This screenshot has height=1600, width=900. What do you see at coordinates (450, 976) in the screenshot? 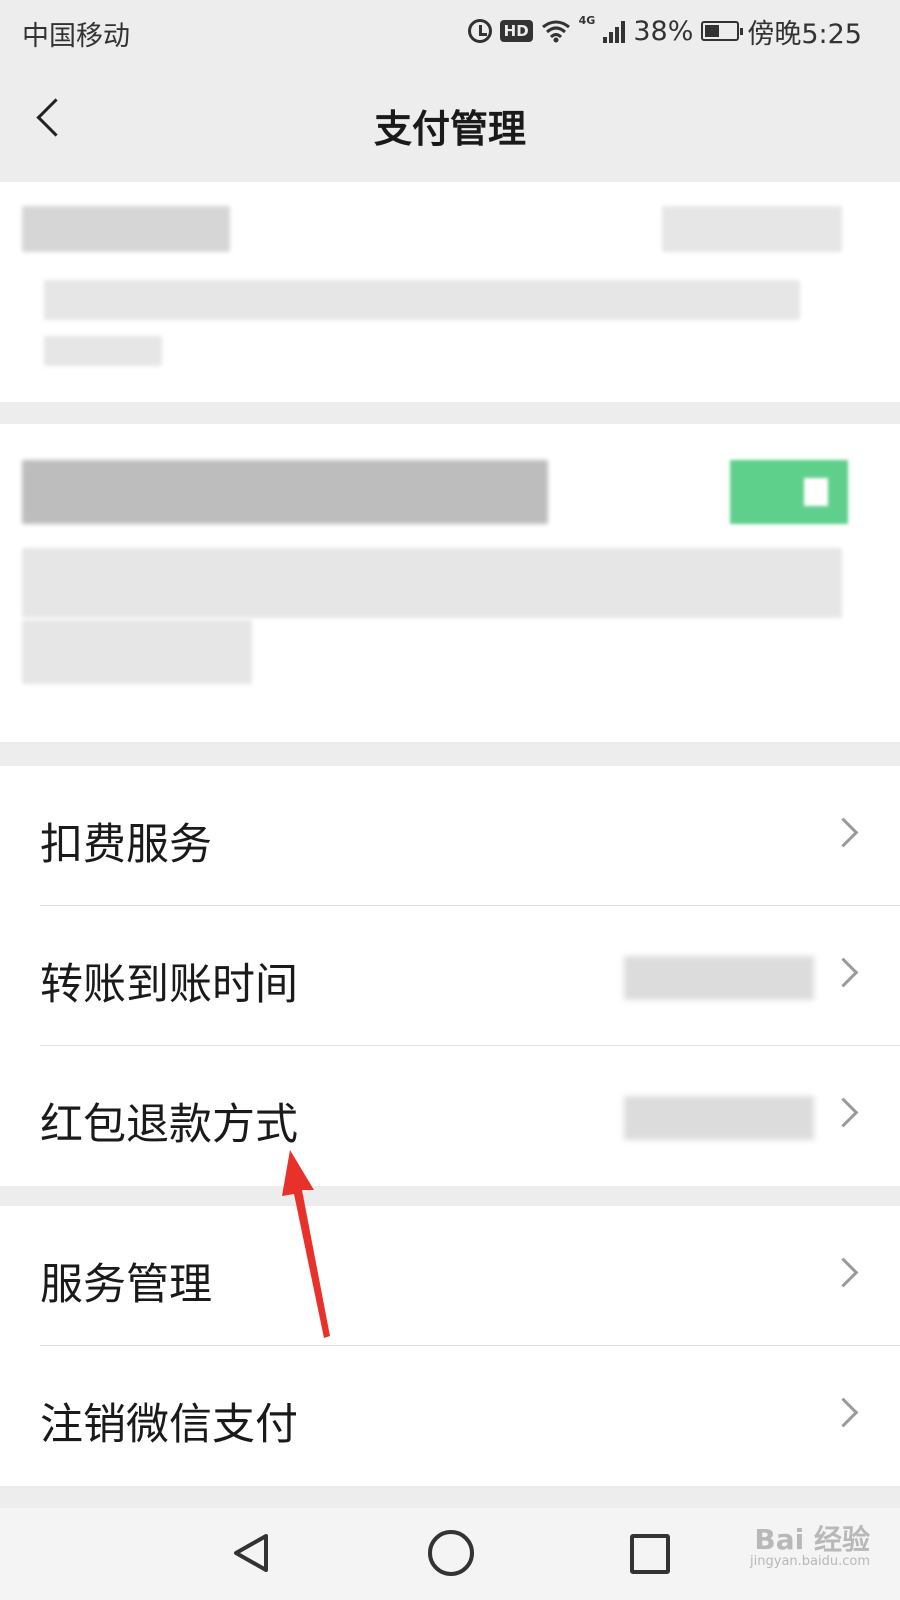
I see `list-item-transfer-arrival-time: 转账到账时间` at bounding box center [450, 976].